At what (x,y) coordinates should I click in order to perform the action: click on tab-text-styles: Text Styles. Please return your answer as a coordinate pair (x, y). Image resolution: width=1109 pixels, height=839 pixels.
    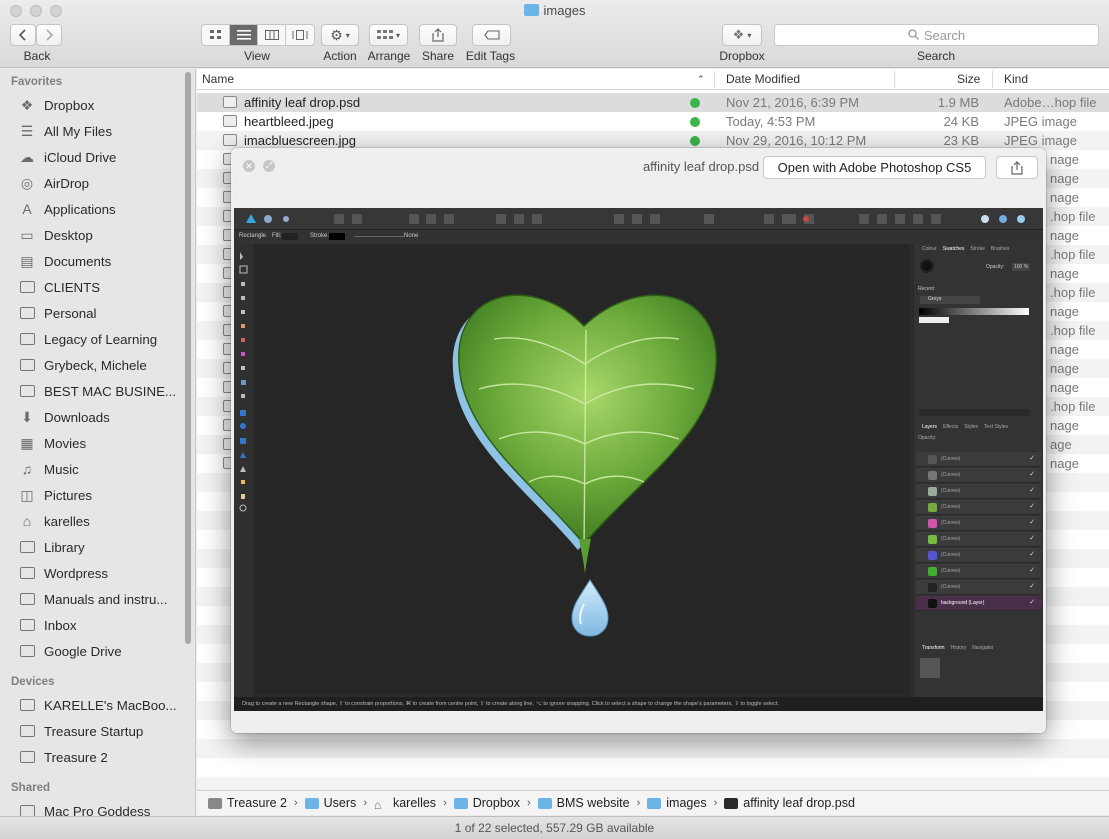
    Looking at the image, I should click on (996, 428).